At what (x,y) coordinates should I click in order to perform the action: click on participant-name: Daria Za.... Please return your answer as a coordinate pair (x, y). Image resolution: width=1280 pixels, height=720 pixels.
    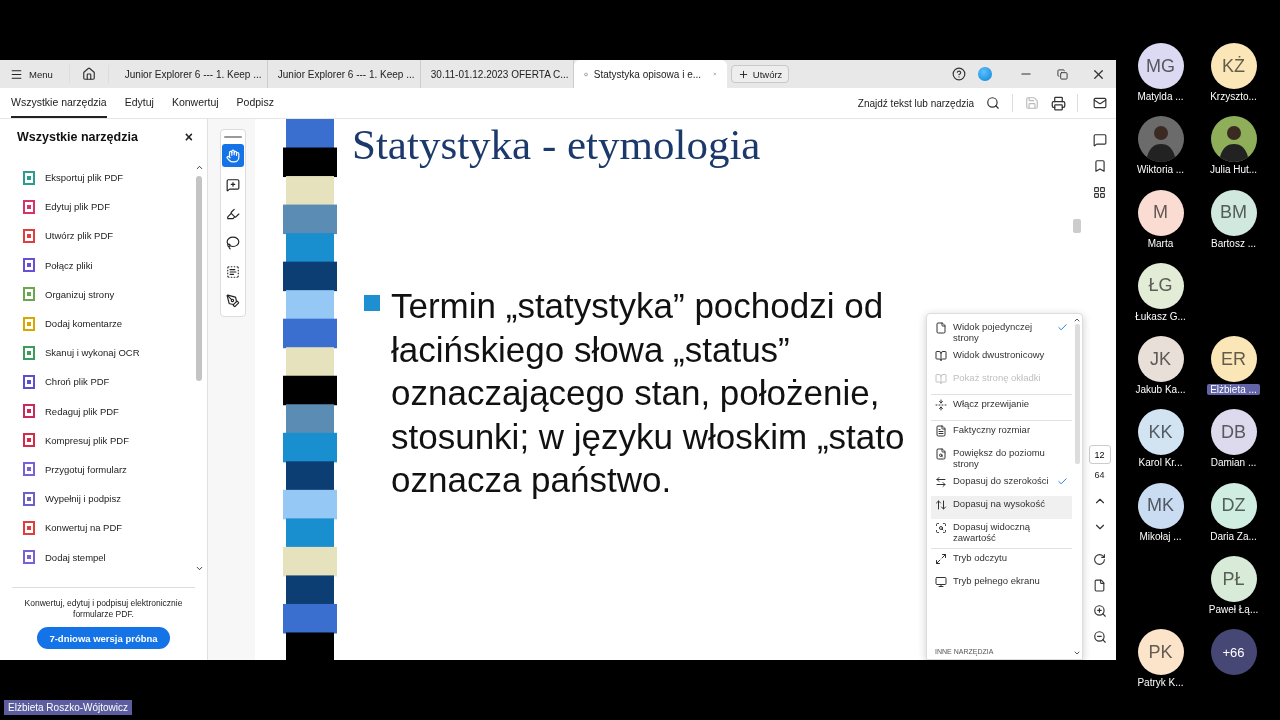
    Looking at the image, I should click on (1233, 536).